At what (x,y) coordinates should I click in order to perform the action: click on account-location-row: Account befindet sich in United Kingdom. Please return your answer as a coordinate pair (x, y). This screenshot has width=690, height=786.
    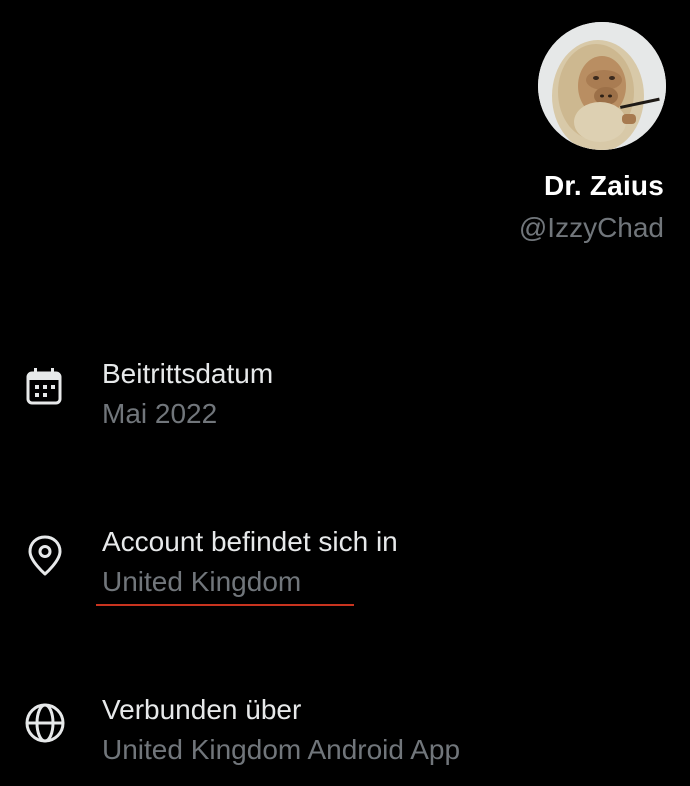
    Looking at the image, I should click on (345, 566).